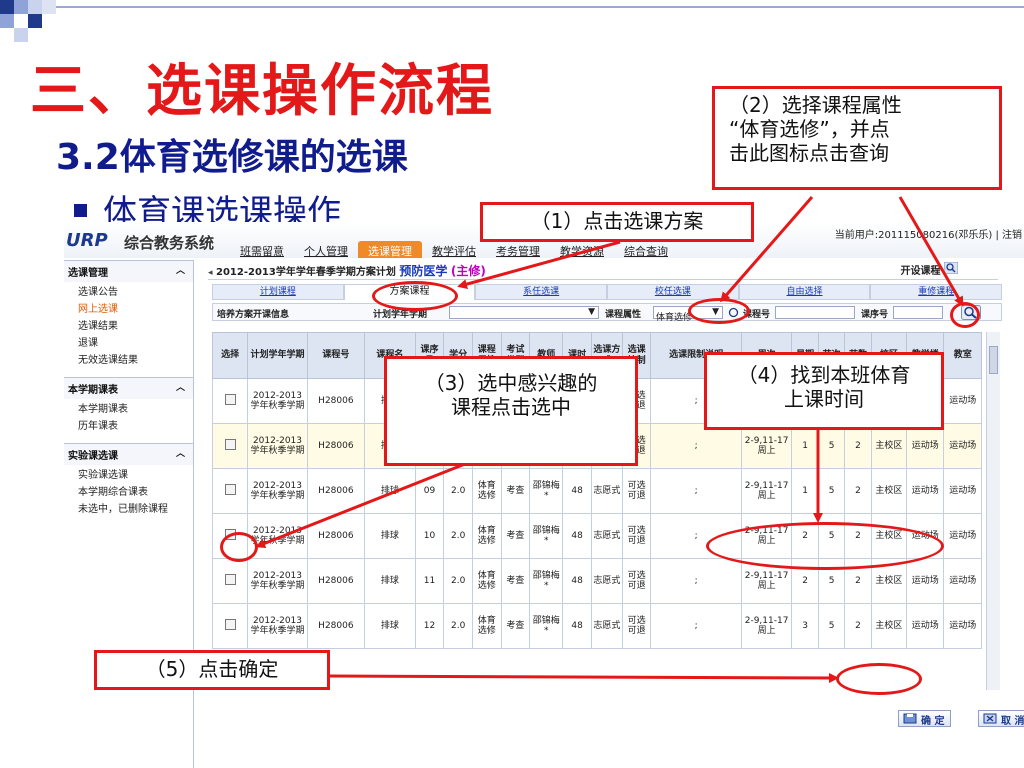 Image resolution: width=1024 pixels, height=768 pixels. I want to click on sidebar-item: 选课结果, so click(128, 324).